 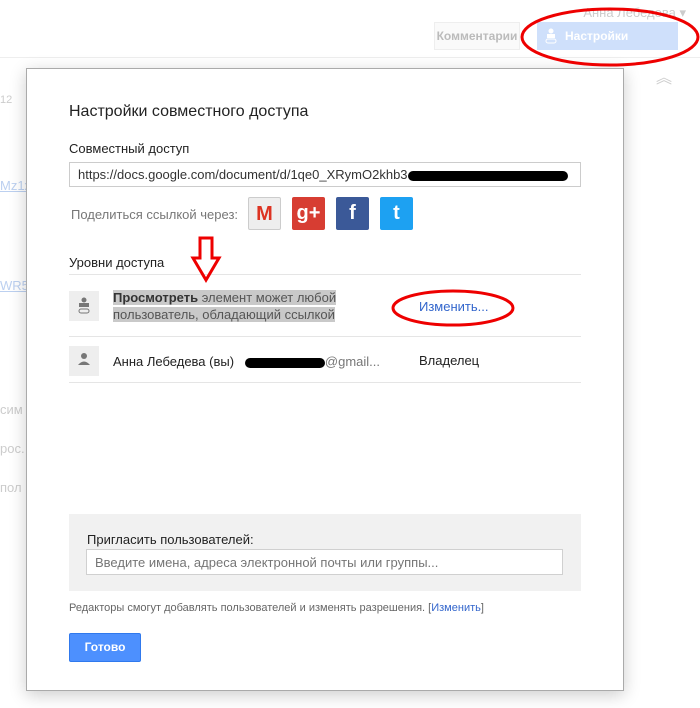 What do you see at coordinates (634, 13) in the screenshot?
I see `account-name: Анна Лебедева ▾` at bounding box center [634, 13].